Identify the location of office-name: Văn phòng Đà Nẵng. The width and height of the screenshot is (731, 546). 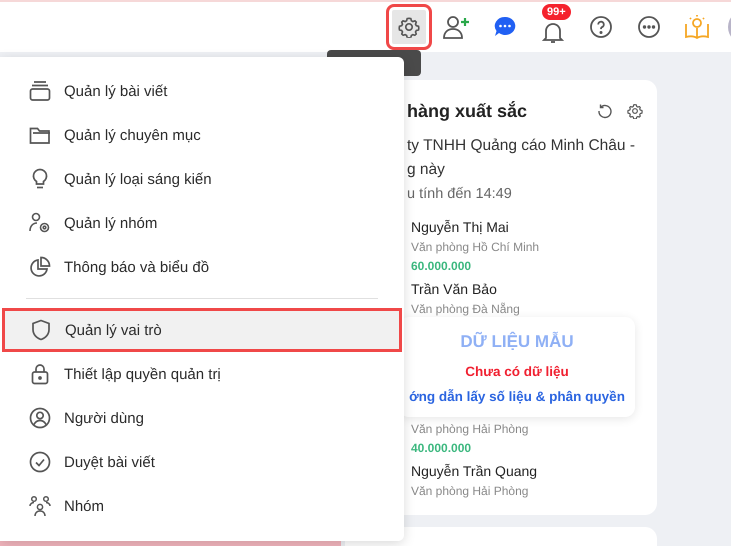
(466, 309).